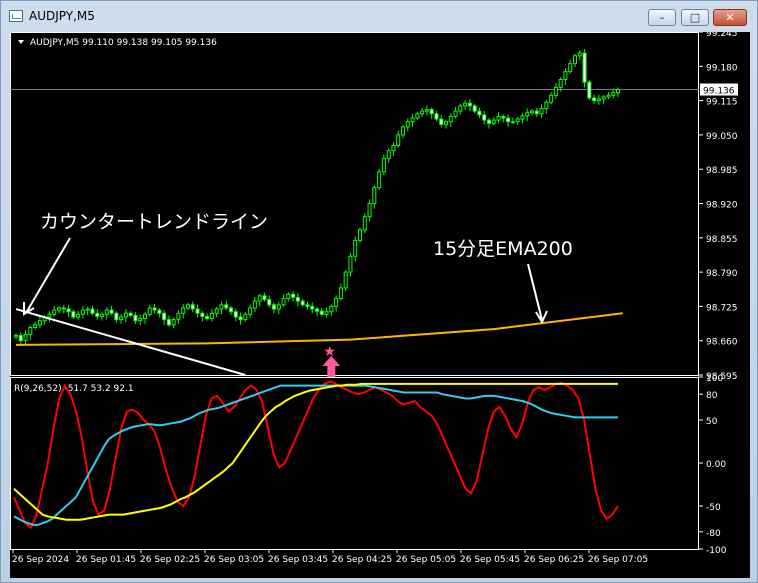  I want to click on time-tick-label: 26 Sep 04:25, so click(362, 560).